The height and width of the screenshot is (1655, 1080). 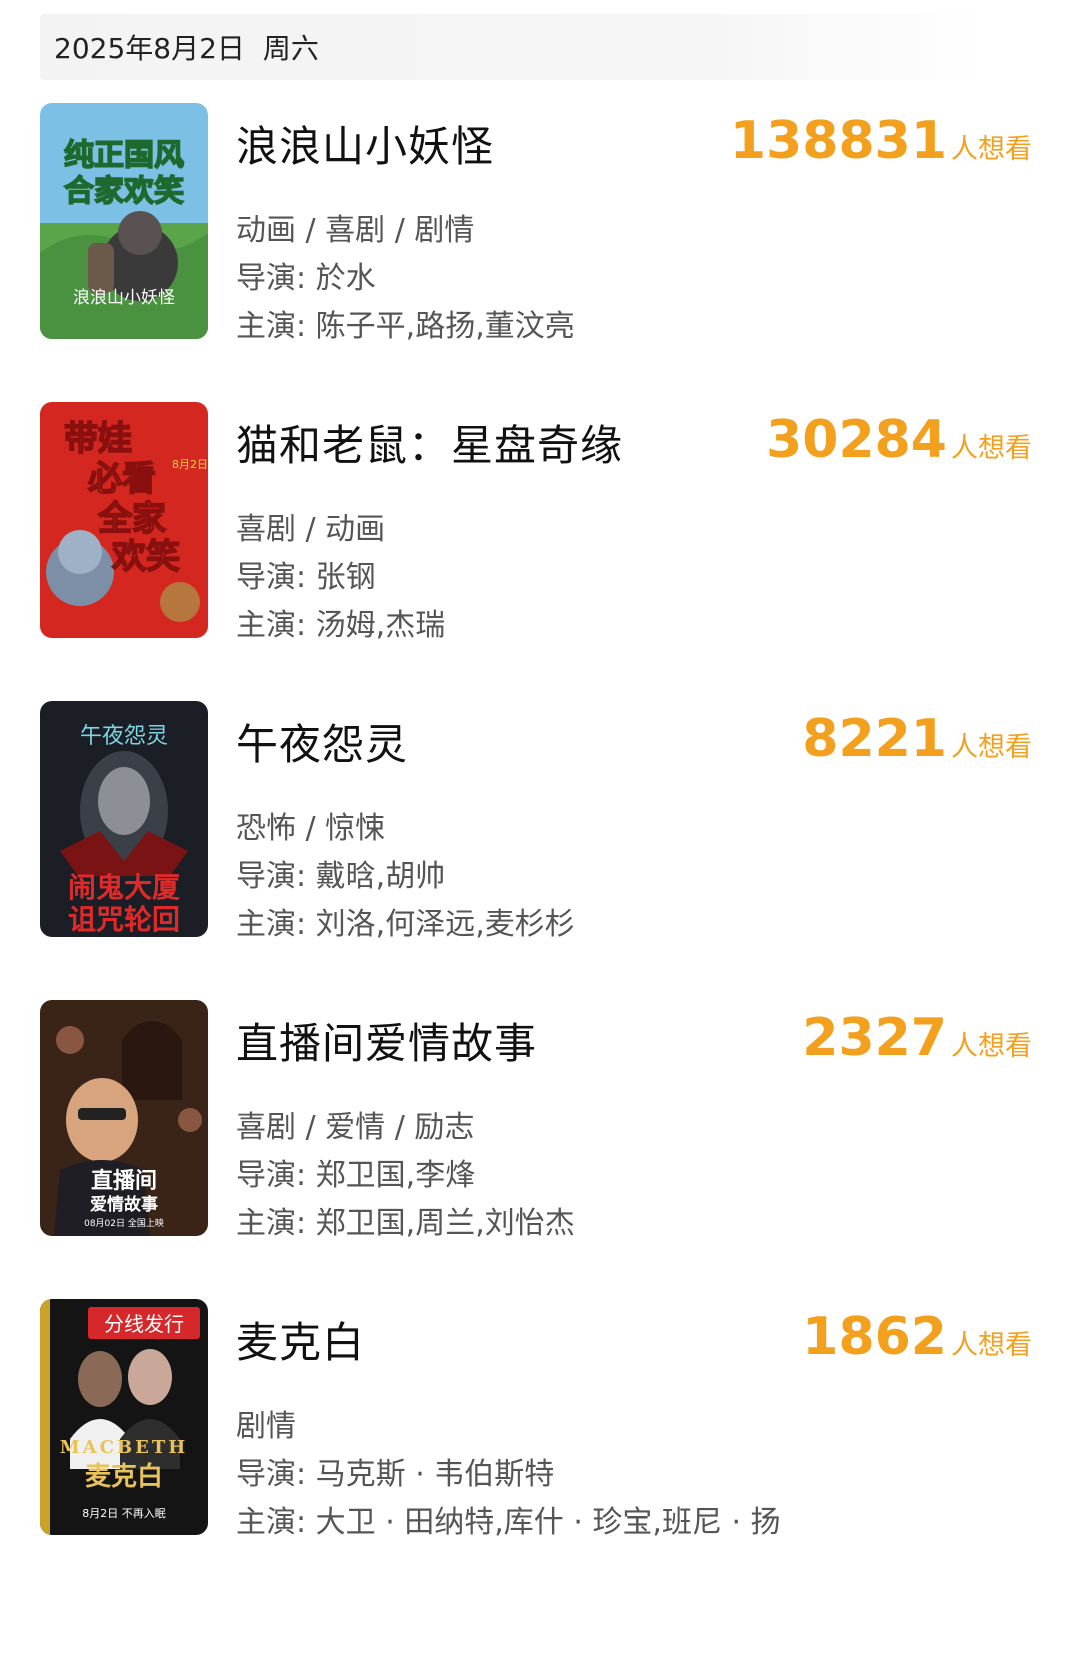 I want to click on poster-line-1: 闹鬼大厦, so click(x=124, y=887).